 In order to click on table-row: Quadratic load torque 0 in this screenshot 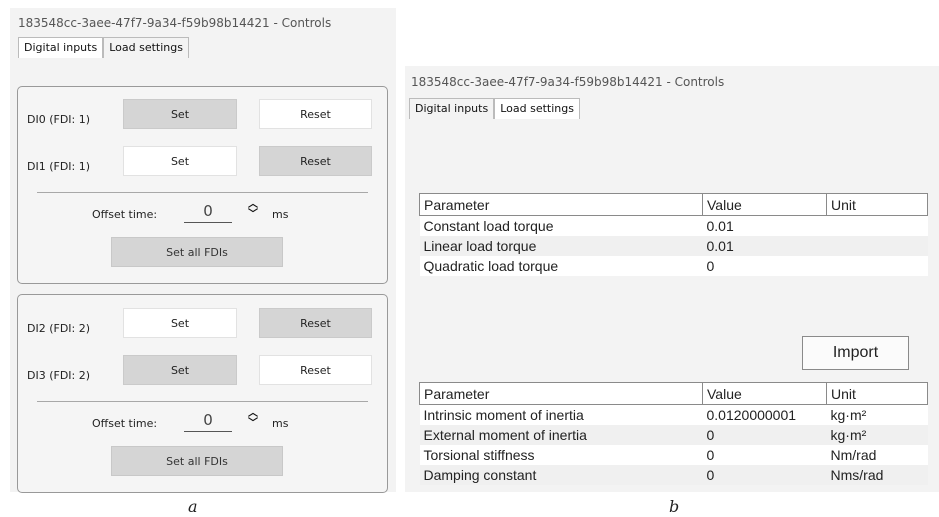, I will do `click(673, 266)`.